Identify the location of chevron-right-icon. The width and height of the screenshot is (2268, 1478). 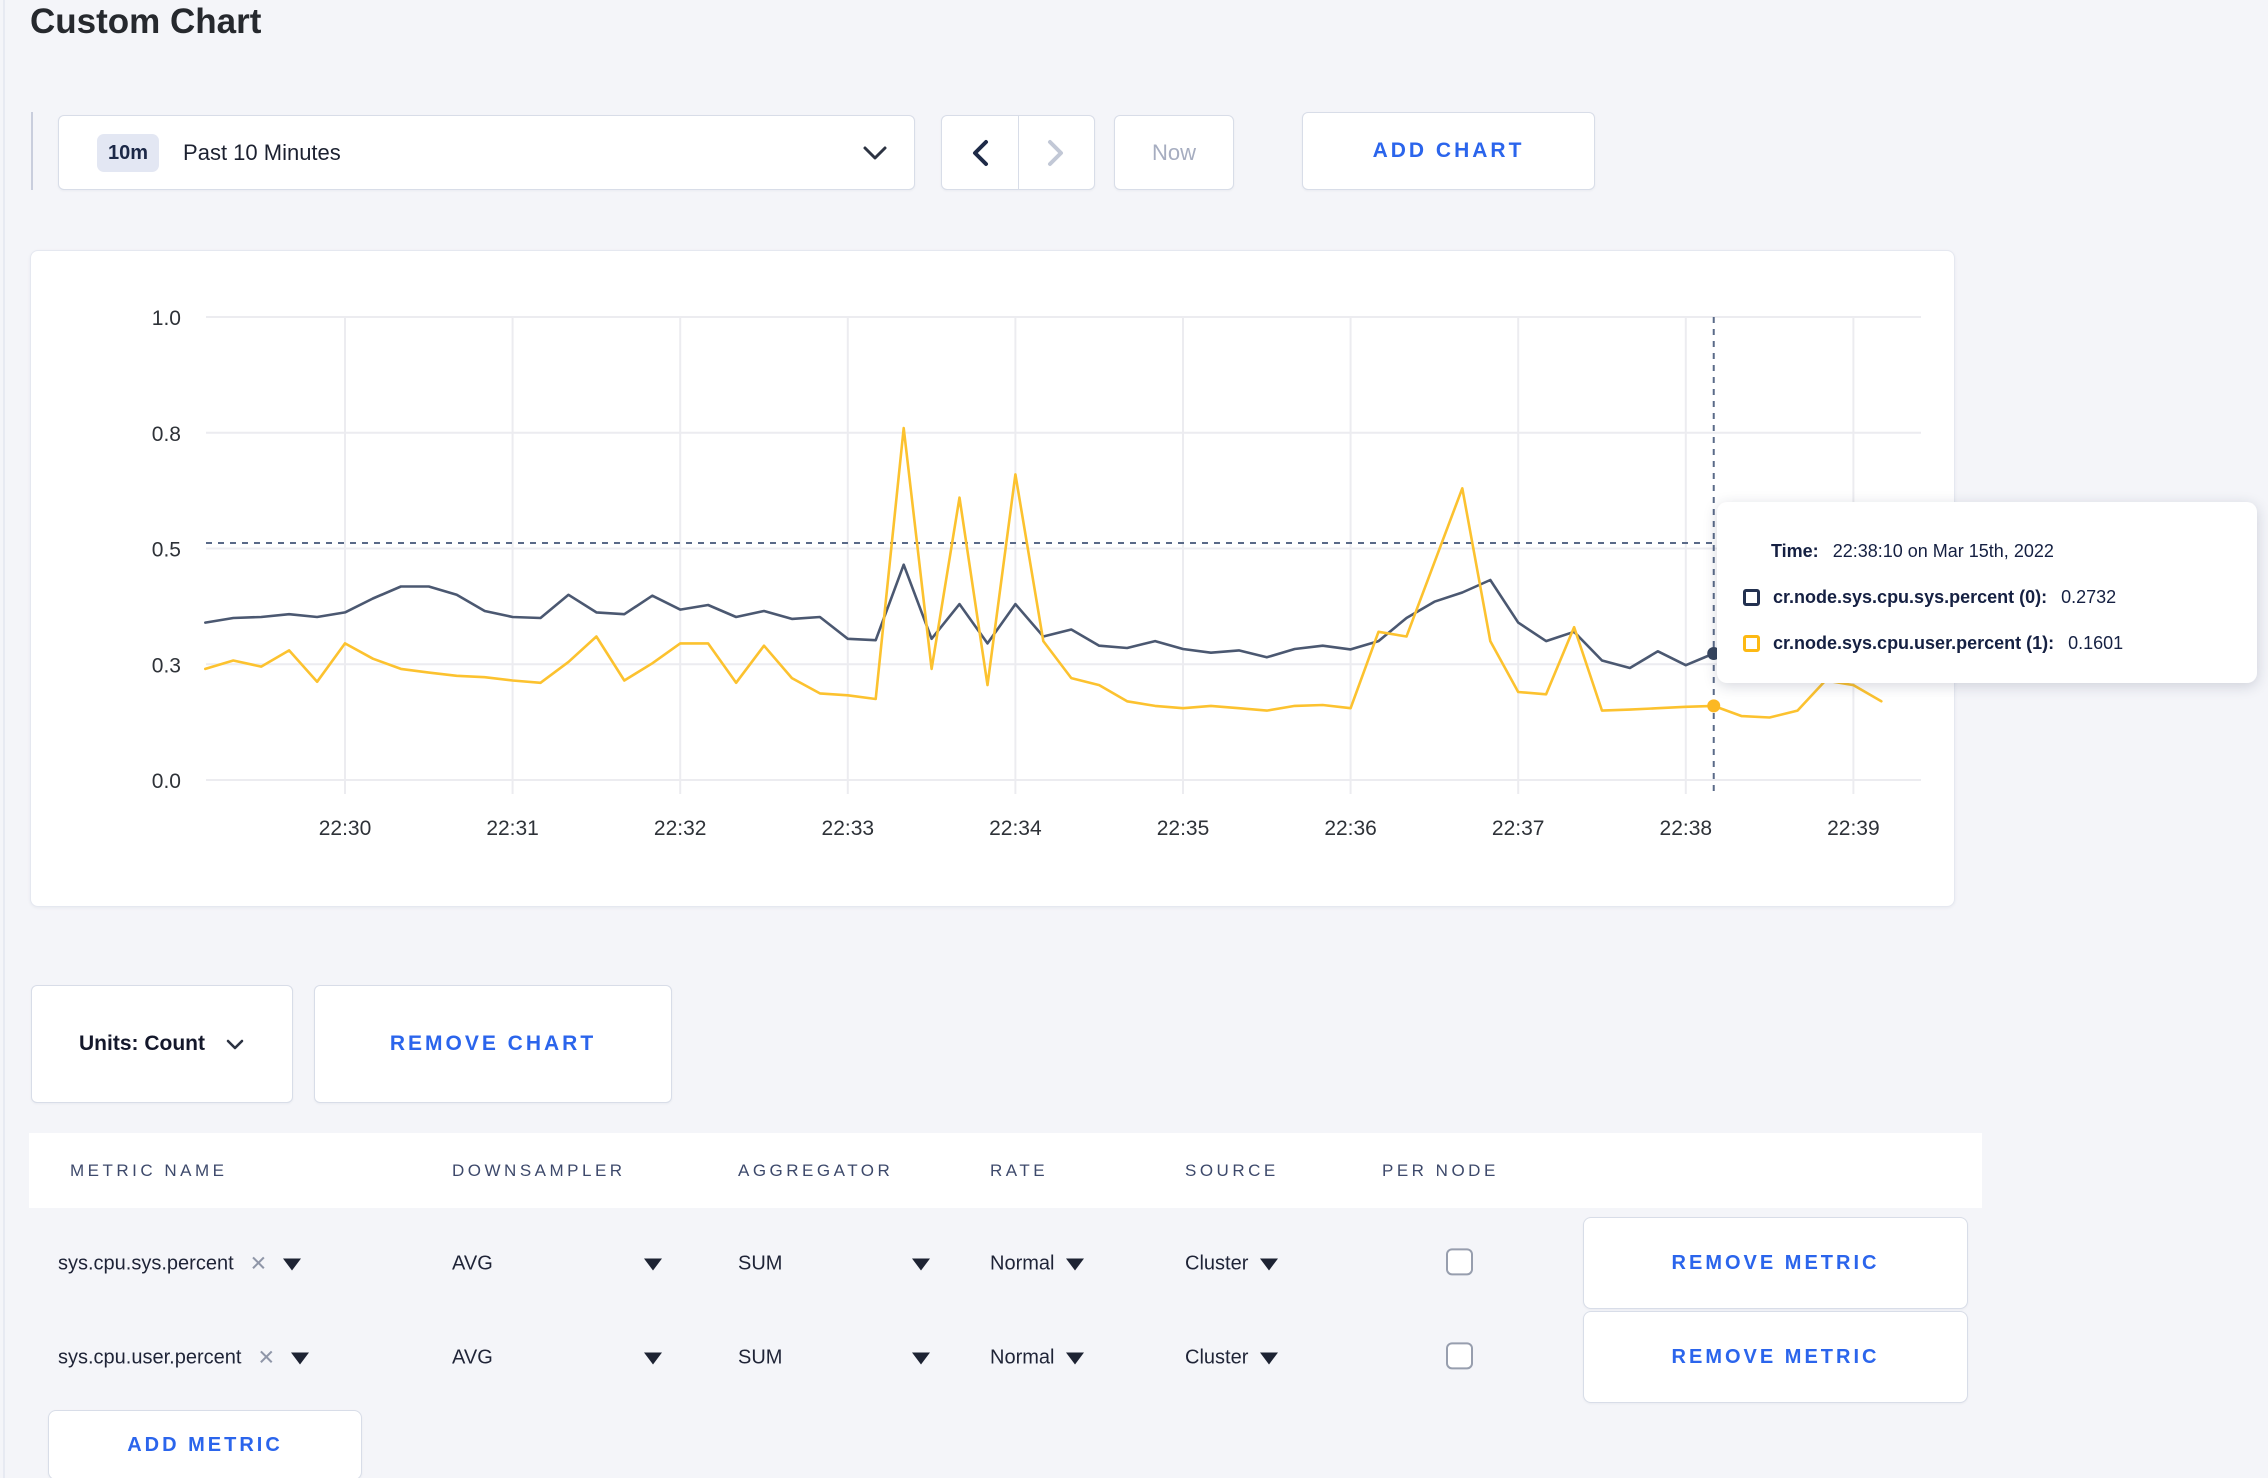
(1056, 152).